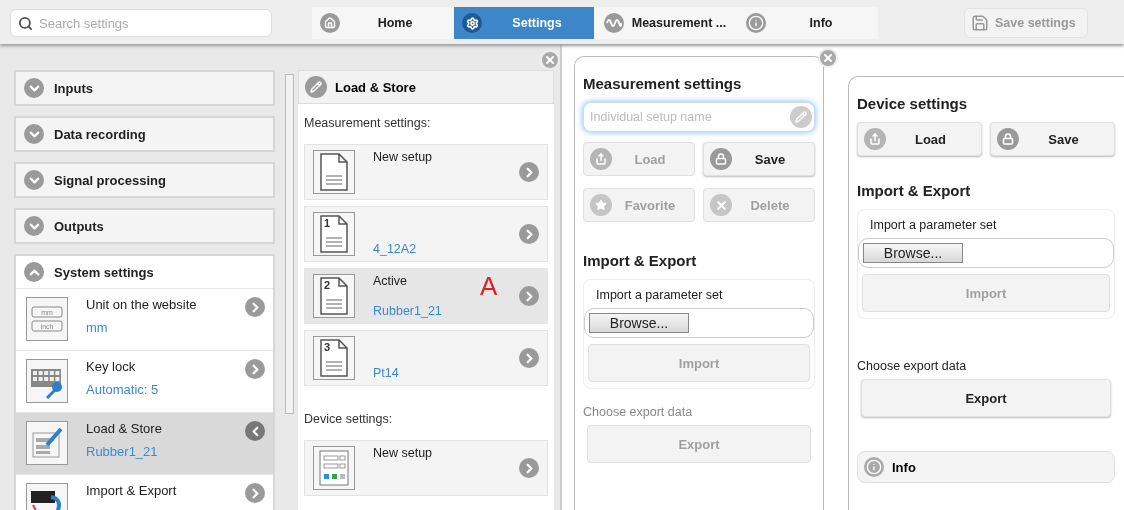 Image resolution: width=1124 pixels, height=510 pixels. I want to click on annotation-letter: A, so click(489, 286).